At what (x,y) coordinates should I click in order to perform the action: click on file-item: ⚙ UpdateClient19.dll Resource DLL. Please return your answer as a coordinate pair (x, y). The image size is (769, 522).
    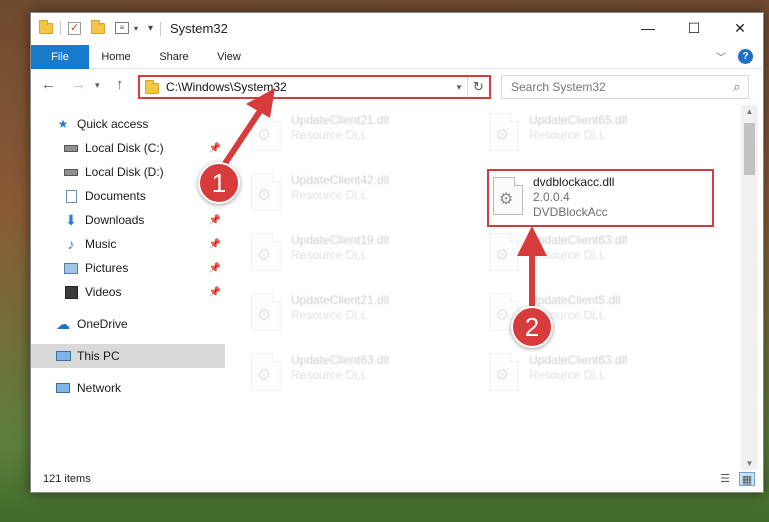
    Looking at the image, I should click on (354, 254).